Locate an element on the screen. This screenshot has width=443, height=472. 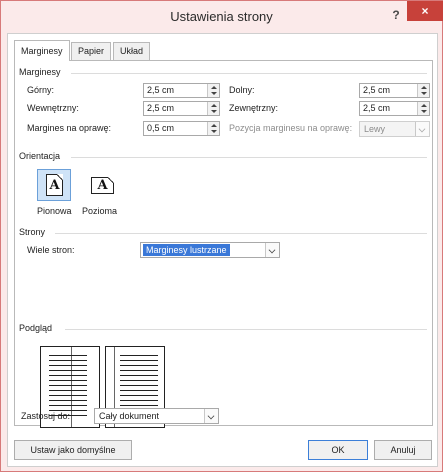
outside-margin-value: 2,5 cm is located at coordinates (377, 108).